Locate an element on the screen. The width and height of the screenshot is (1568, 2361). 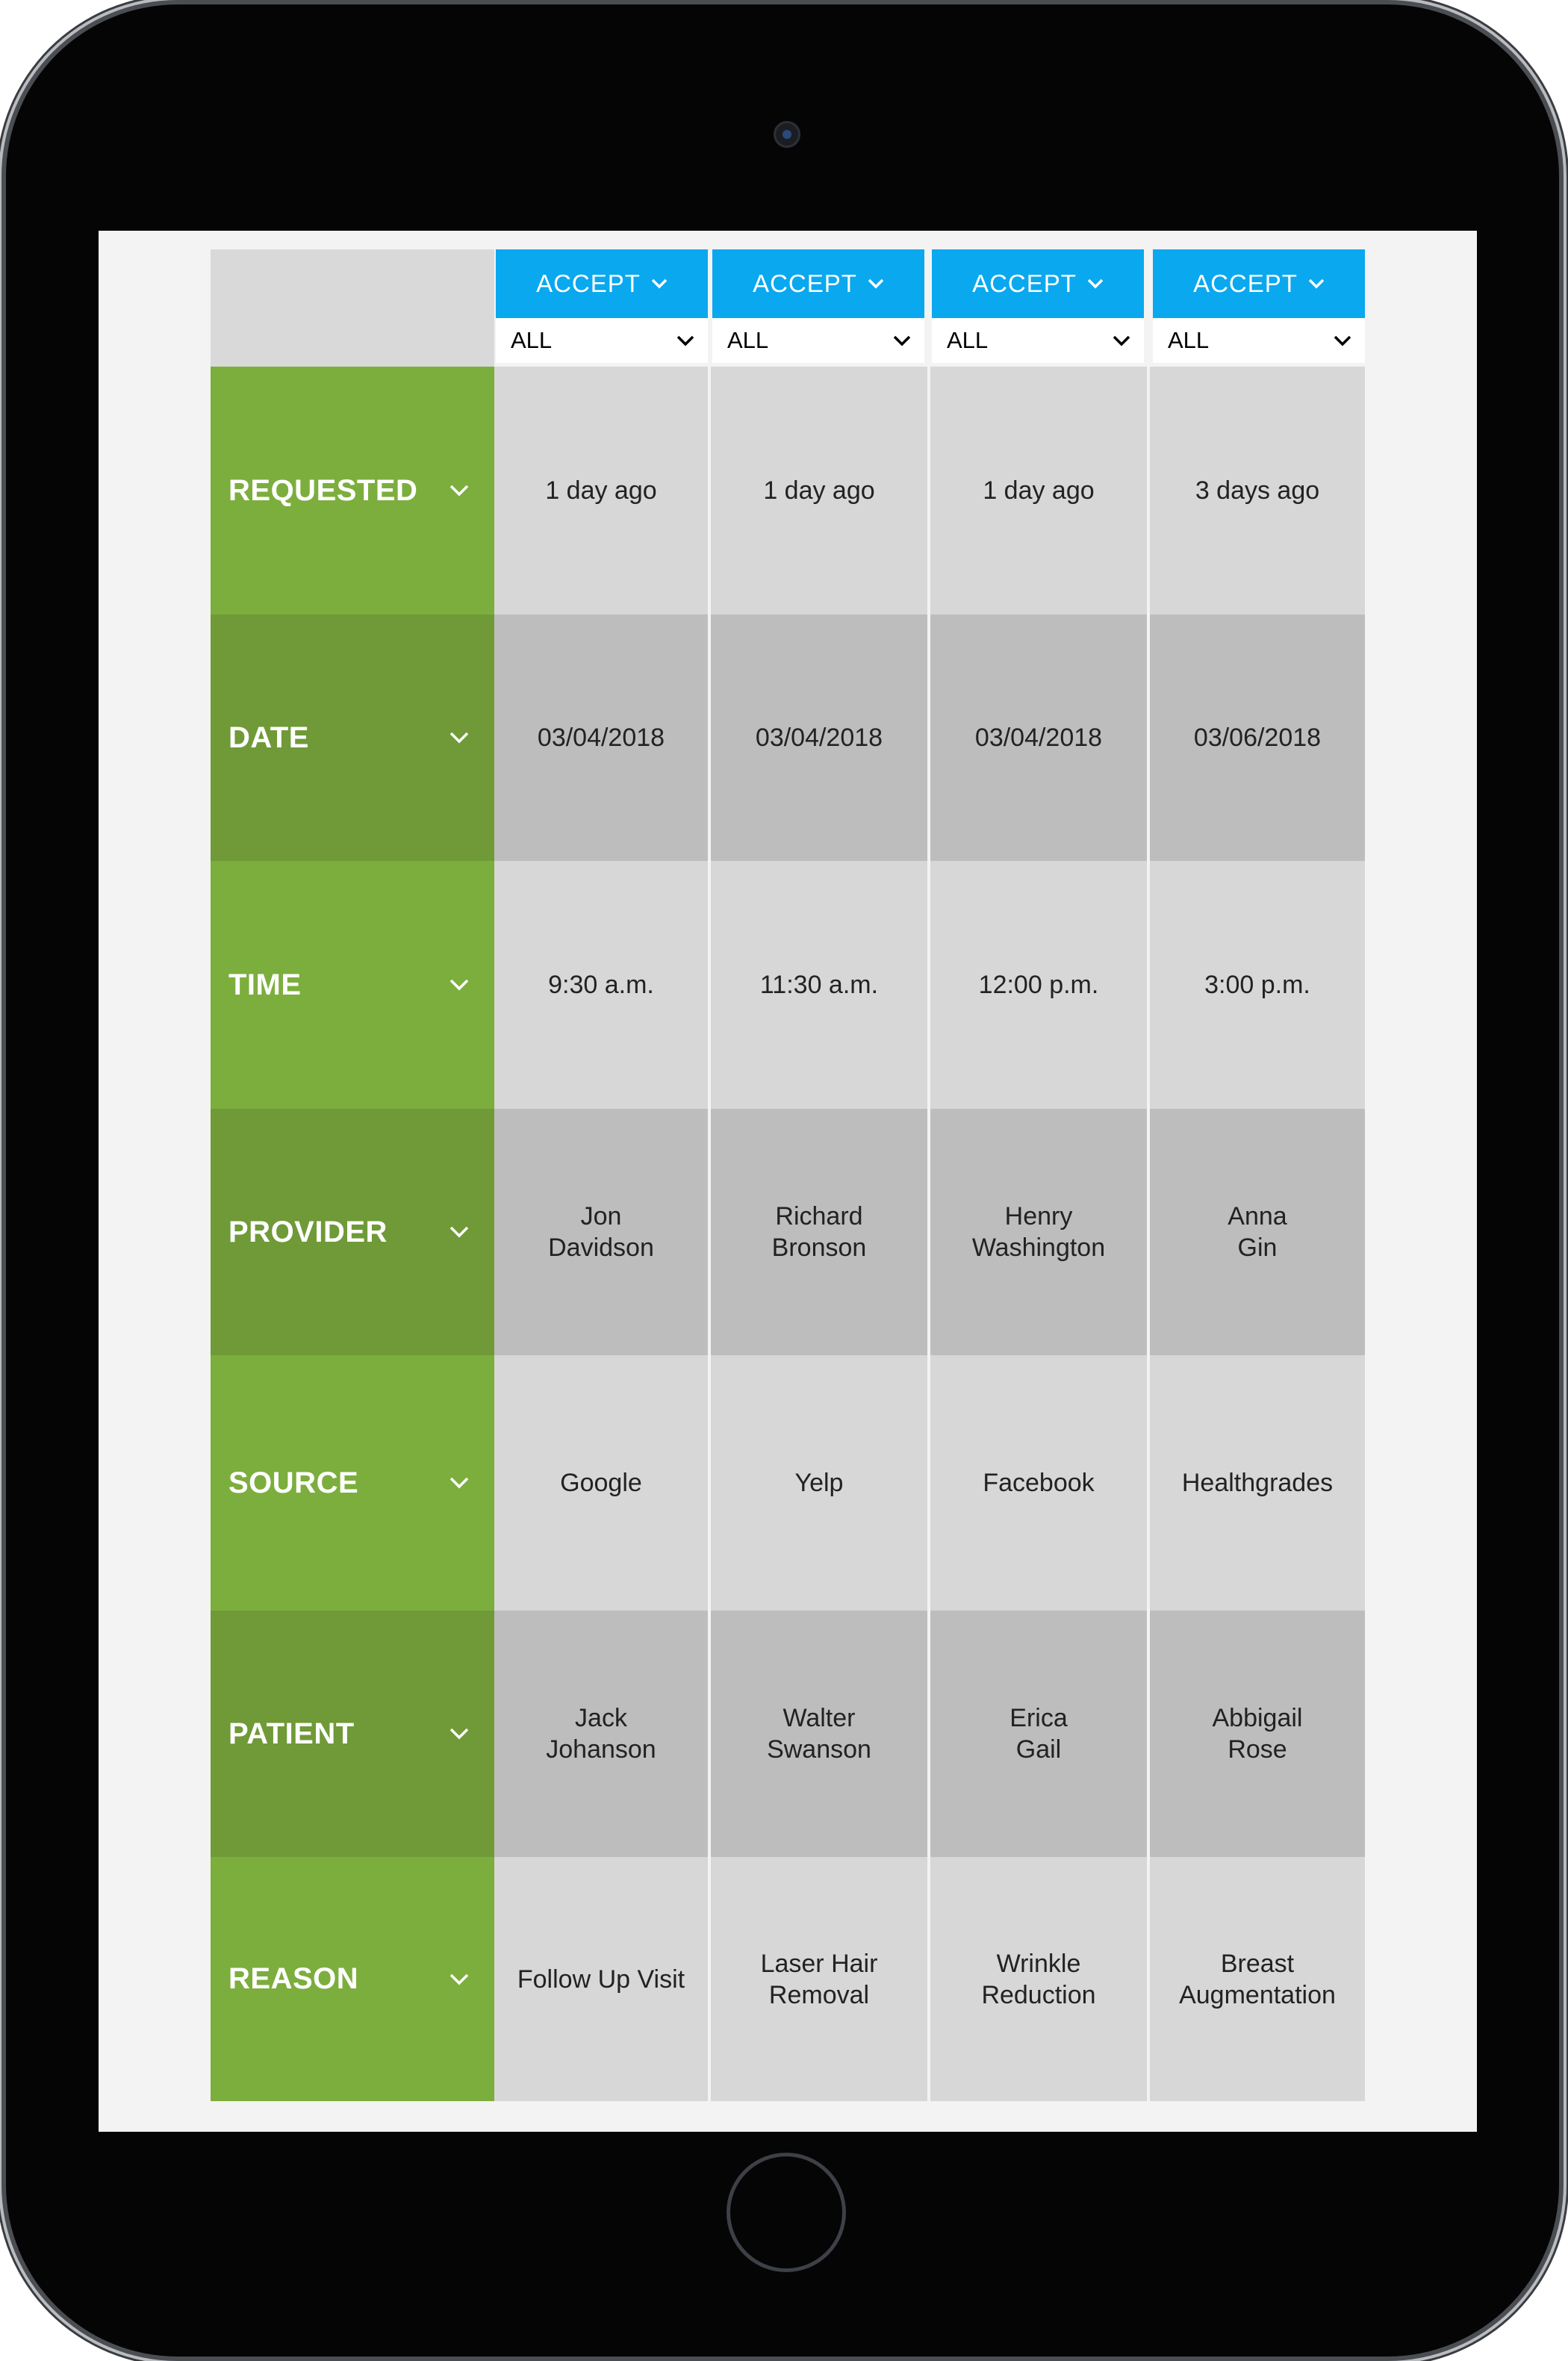
cell-text-line: Swanson is located at coordinates (819, 1750).